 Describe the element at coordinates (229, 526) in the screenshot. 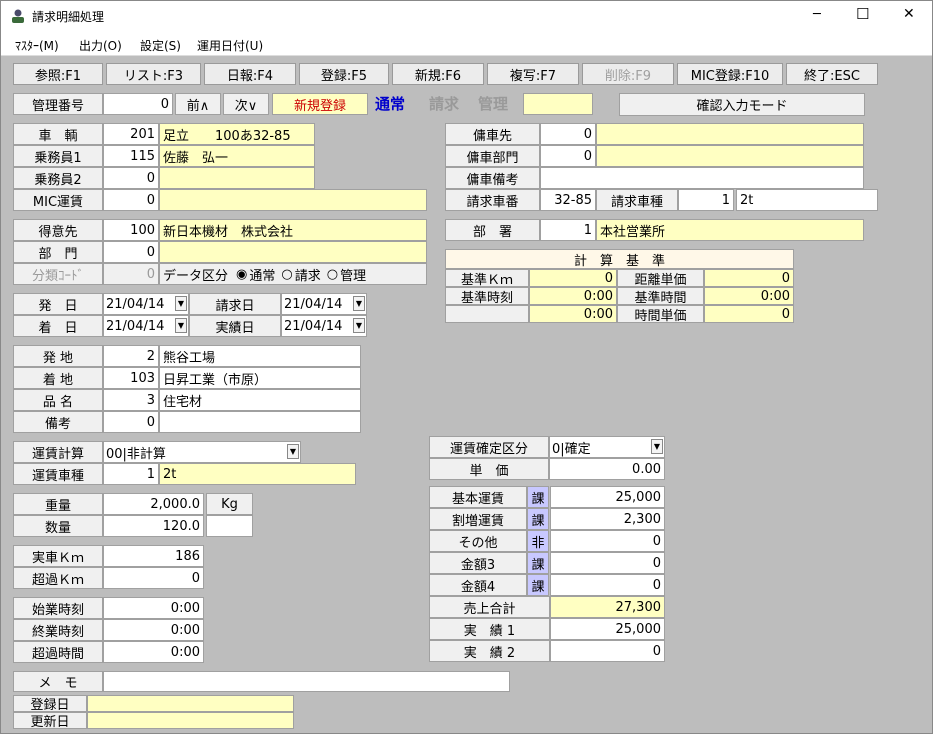

I see `suryo-unit-input` at that location.